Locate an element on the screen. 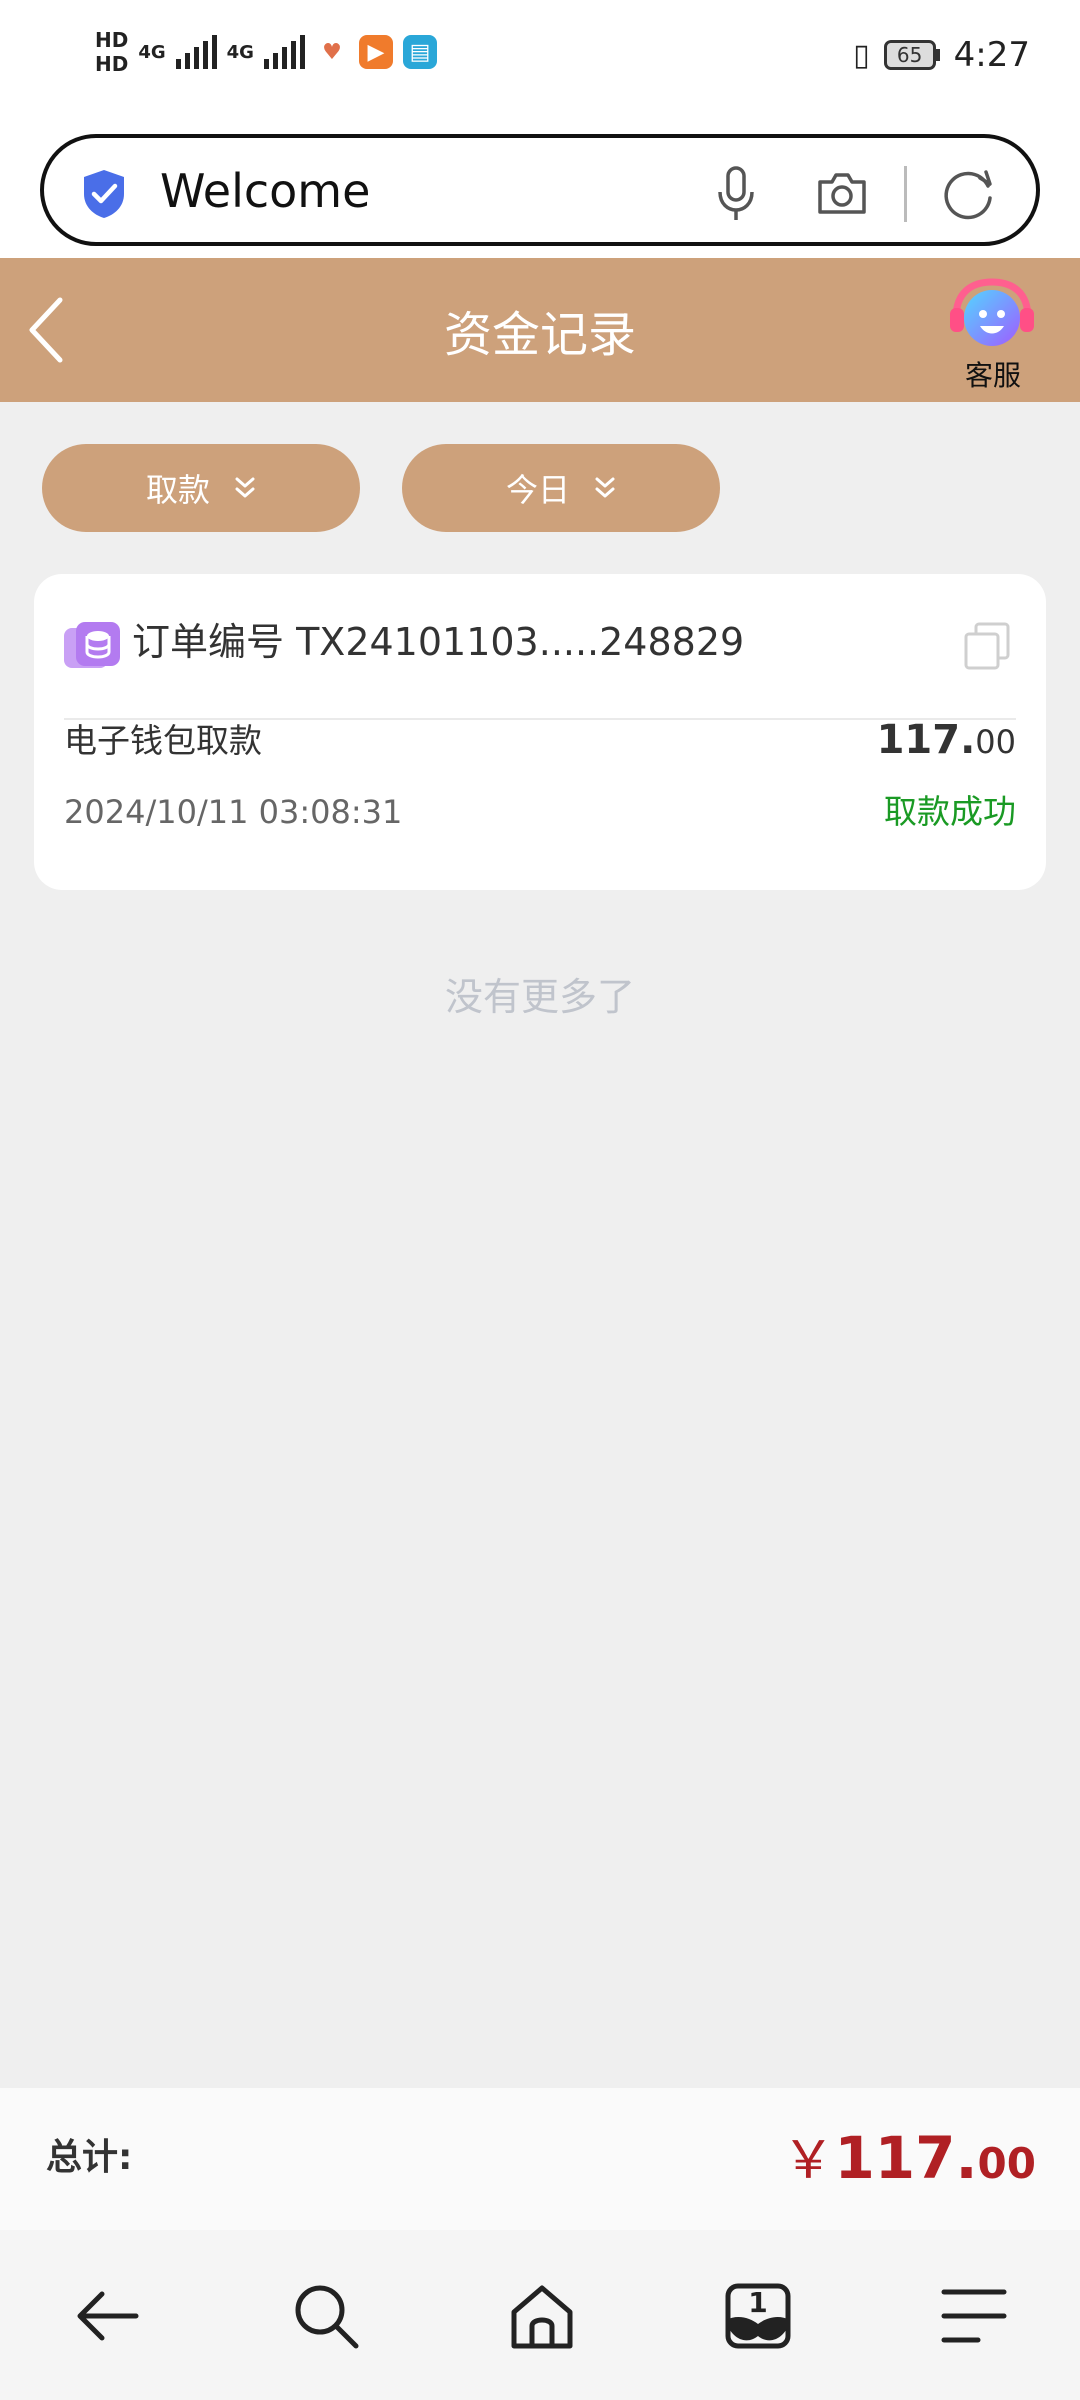  battery-icon: 65 is located at coordinates (909, 55).